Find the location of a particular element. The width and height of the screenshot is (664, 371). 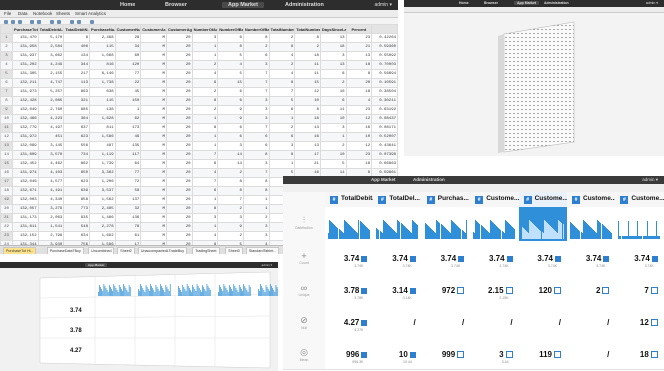

cell: 2,063 is located at coordinates (51, 218).